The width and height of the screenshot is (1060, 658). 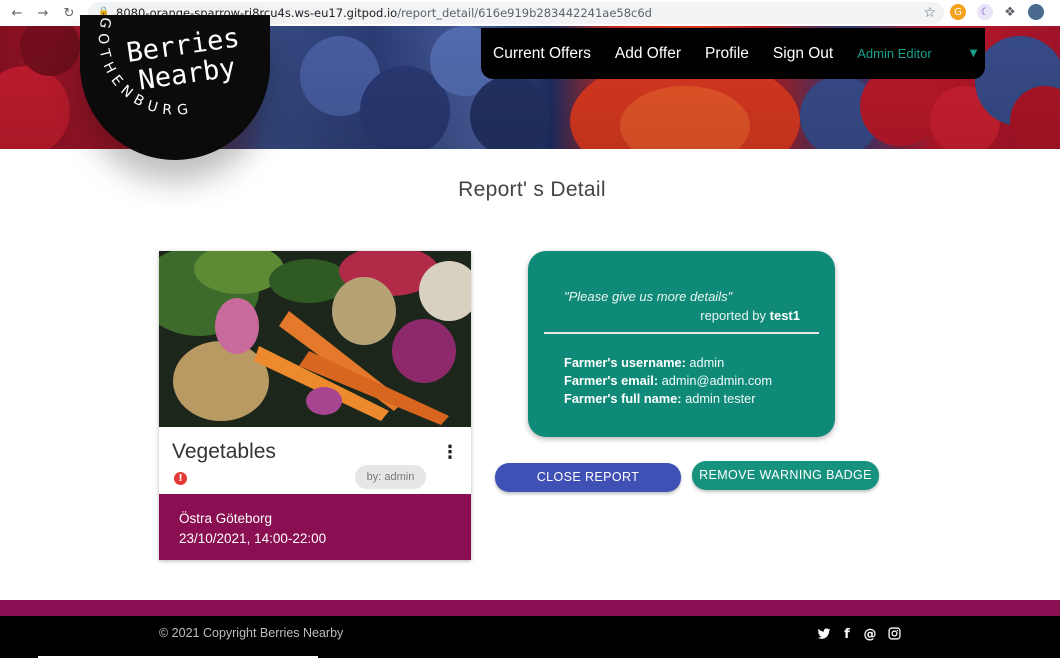 What do you see at coordinates (253, 538) in the screenshot?
I see `offer-datetime: 23/10/2021, 14:00-22:00` at bounding box center [253, 538].